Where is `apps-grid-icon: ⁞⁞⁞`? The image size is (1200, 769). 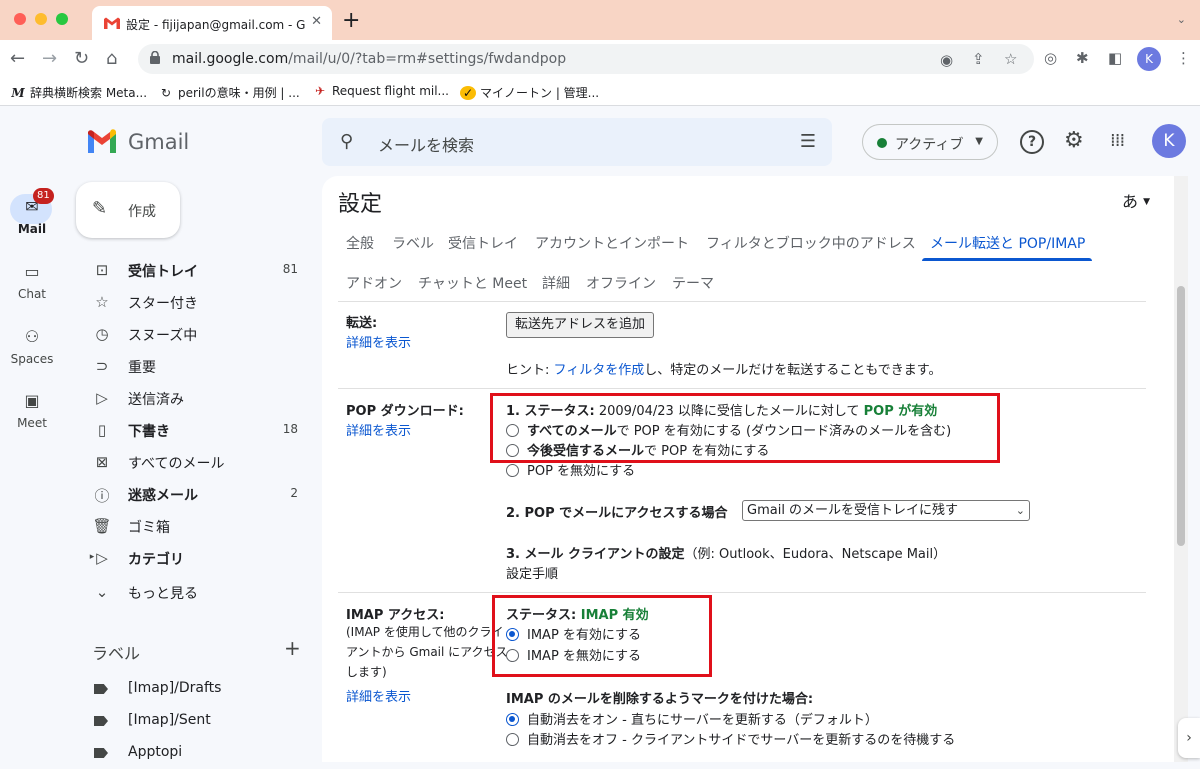
apps-grid-icon: ⁞⁞⁞ is located at coordinates (1117, 140).